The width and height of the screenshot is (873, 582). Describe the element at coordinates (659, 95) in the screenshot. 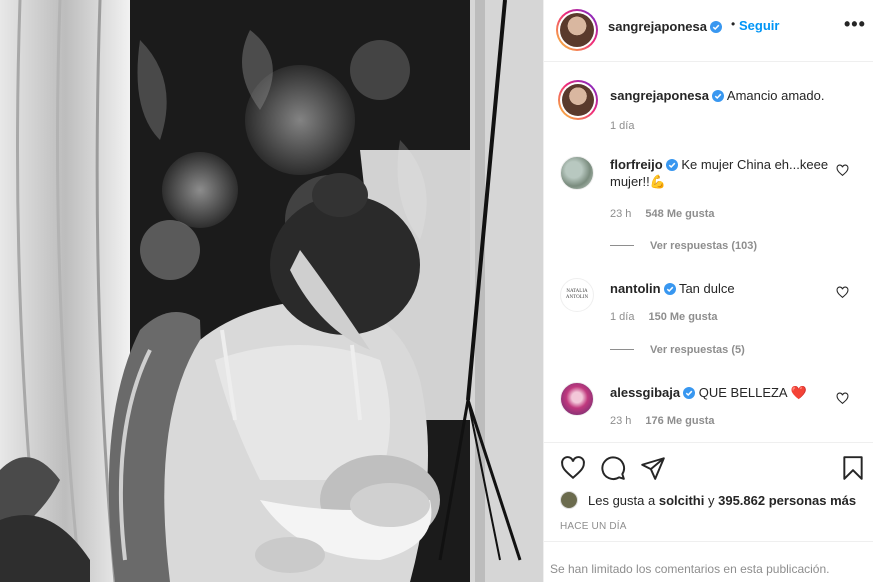

I see `caption-username: sangrejaponesa` at that location.